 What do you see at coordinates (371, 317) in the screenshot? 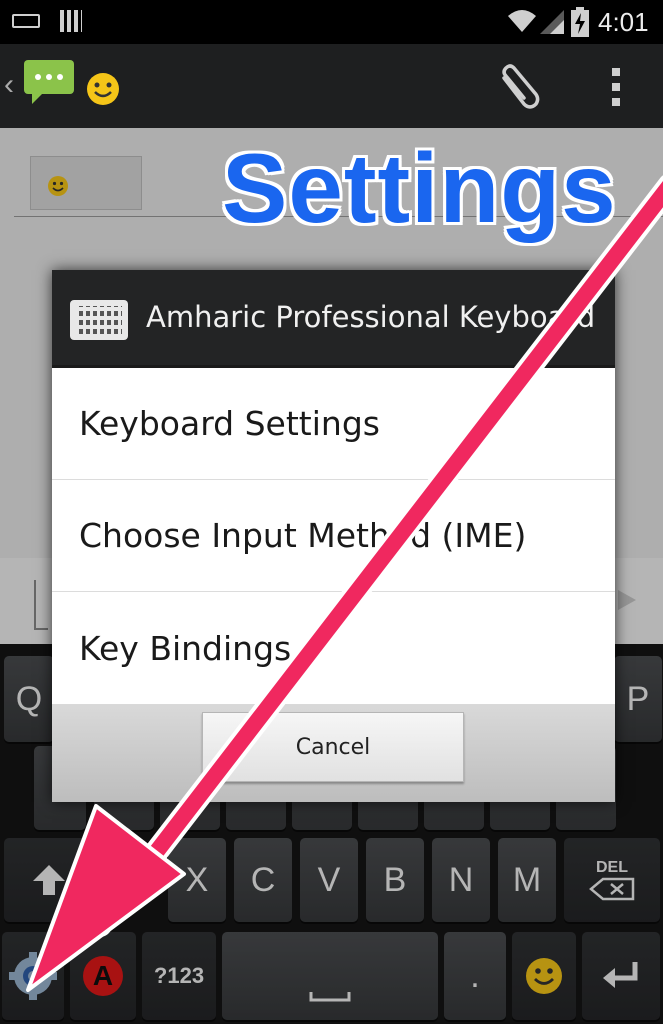
I see `dialog-title: Amharic Professional Keyboard` at bounding box center [371, 317].